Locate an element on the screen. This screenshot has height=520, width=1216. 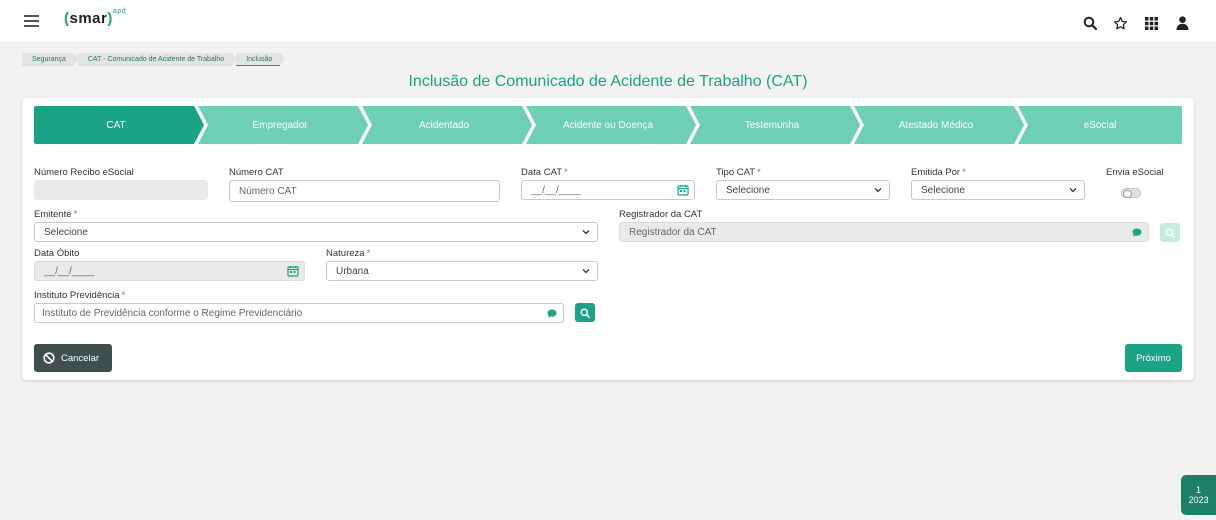
cancel-button: Cancelar is located at coordinates (73, 358).